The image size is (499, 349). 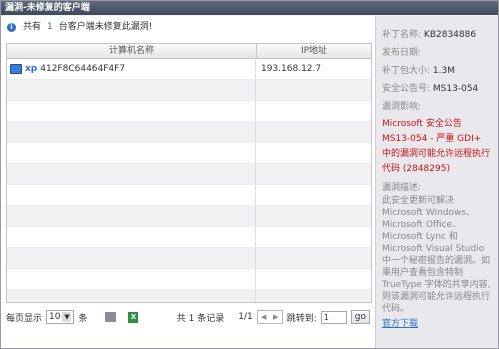 I want to click on table-row: xp 412F8C64464F4F7 193.168.12.7, so click(x=189, y=69).